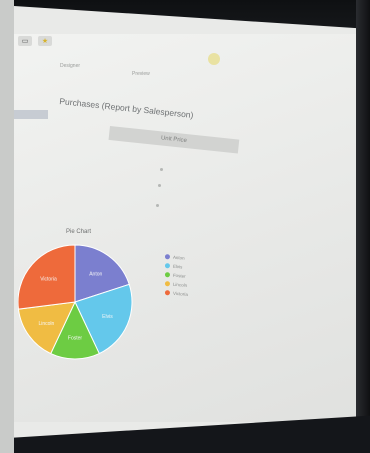 This screenshot has height=453, width=370. Describe the element at coordinates (178, 257) in the screenshot. I see `legend-label: Anton` at that location.